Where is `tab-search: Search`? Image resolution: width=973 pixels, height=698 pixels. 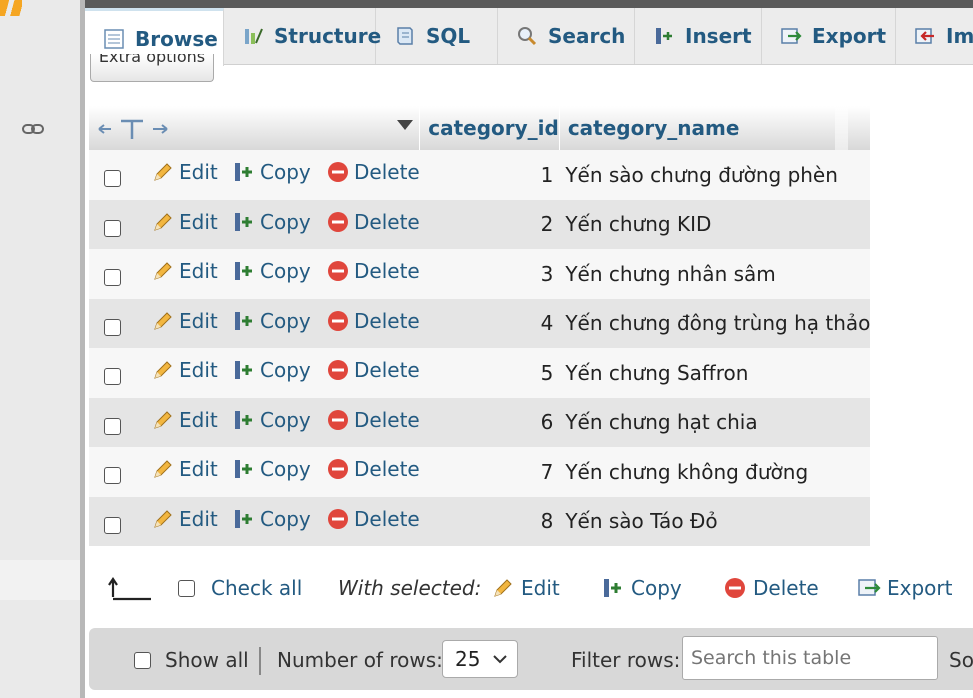
tab-search: Search is located at coordinates (566, 36).